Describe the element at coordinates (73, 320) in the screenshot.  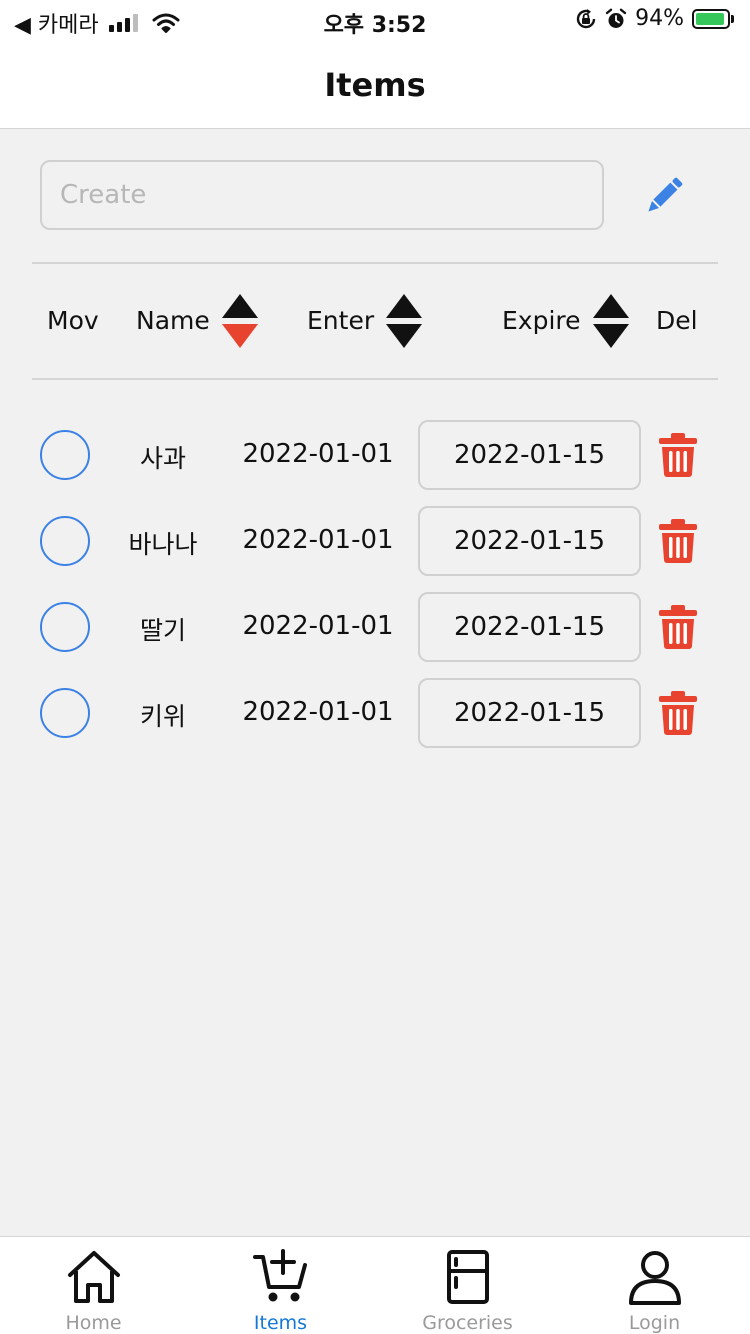
I see `header-mov: Mov` at that location.